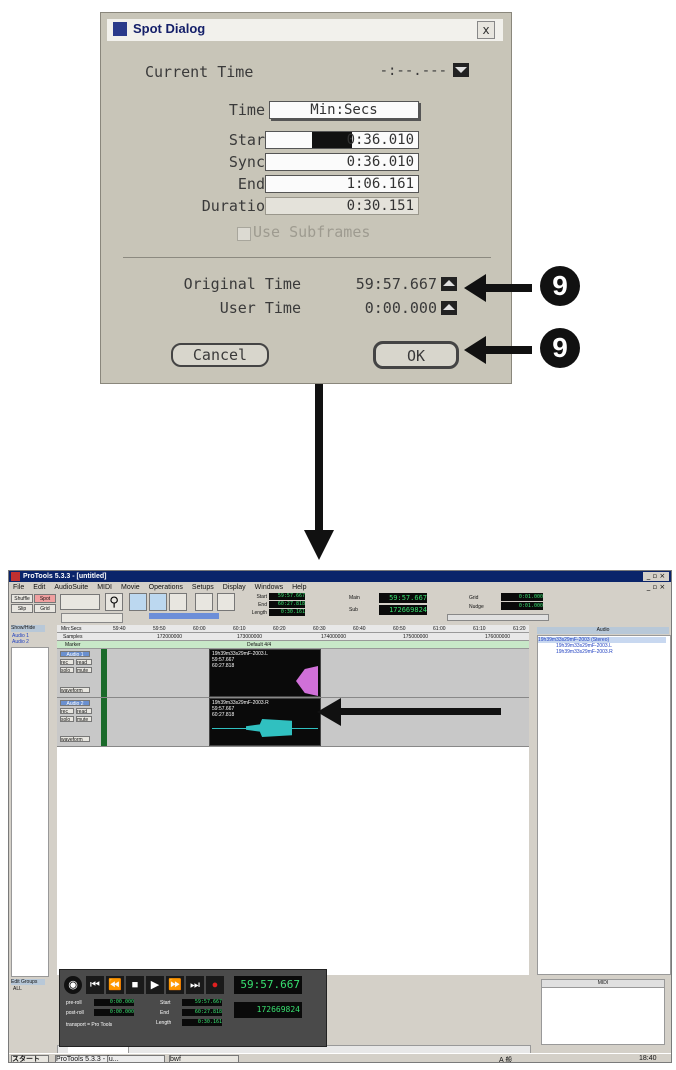 The image size is (676, 1070). I want to click on window-controls: _ ▫ ×, so click(656, 576).